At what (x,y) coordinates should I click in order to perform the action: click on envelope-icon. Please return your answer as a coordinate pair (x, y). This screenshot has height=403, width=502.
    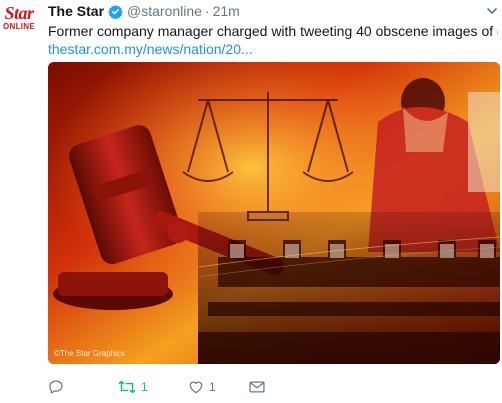
    Looking at the image, I should click on (257, 387).